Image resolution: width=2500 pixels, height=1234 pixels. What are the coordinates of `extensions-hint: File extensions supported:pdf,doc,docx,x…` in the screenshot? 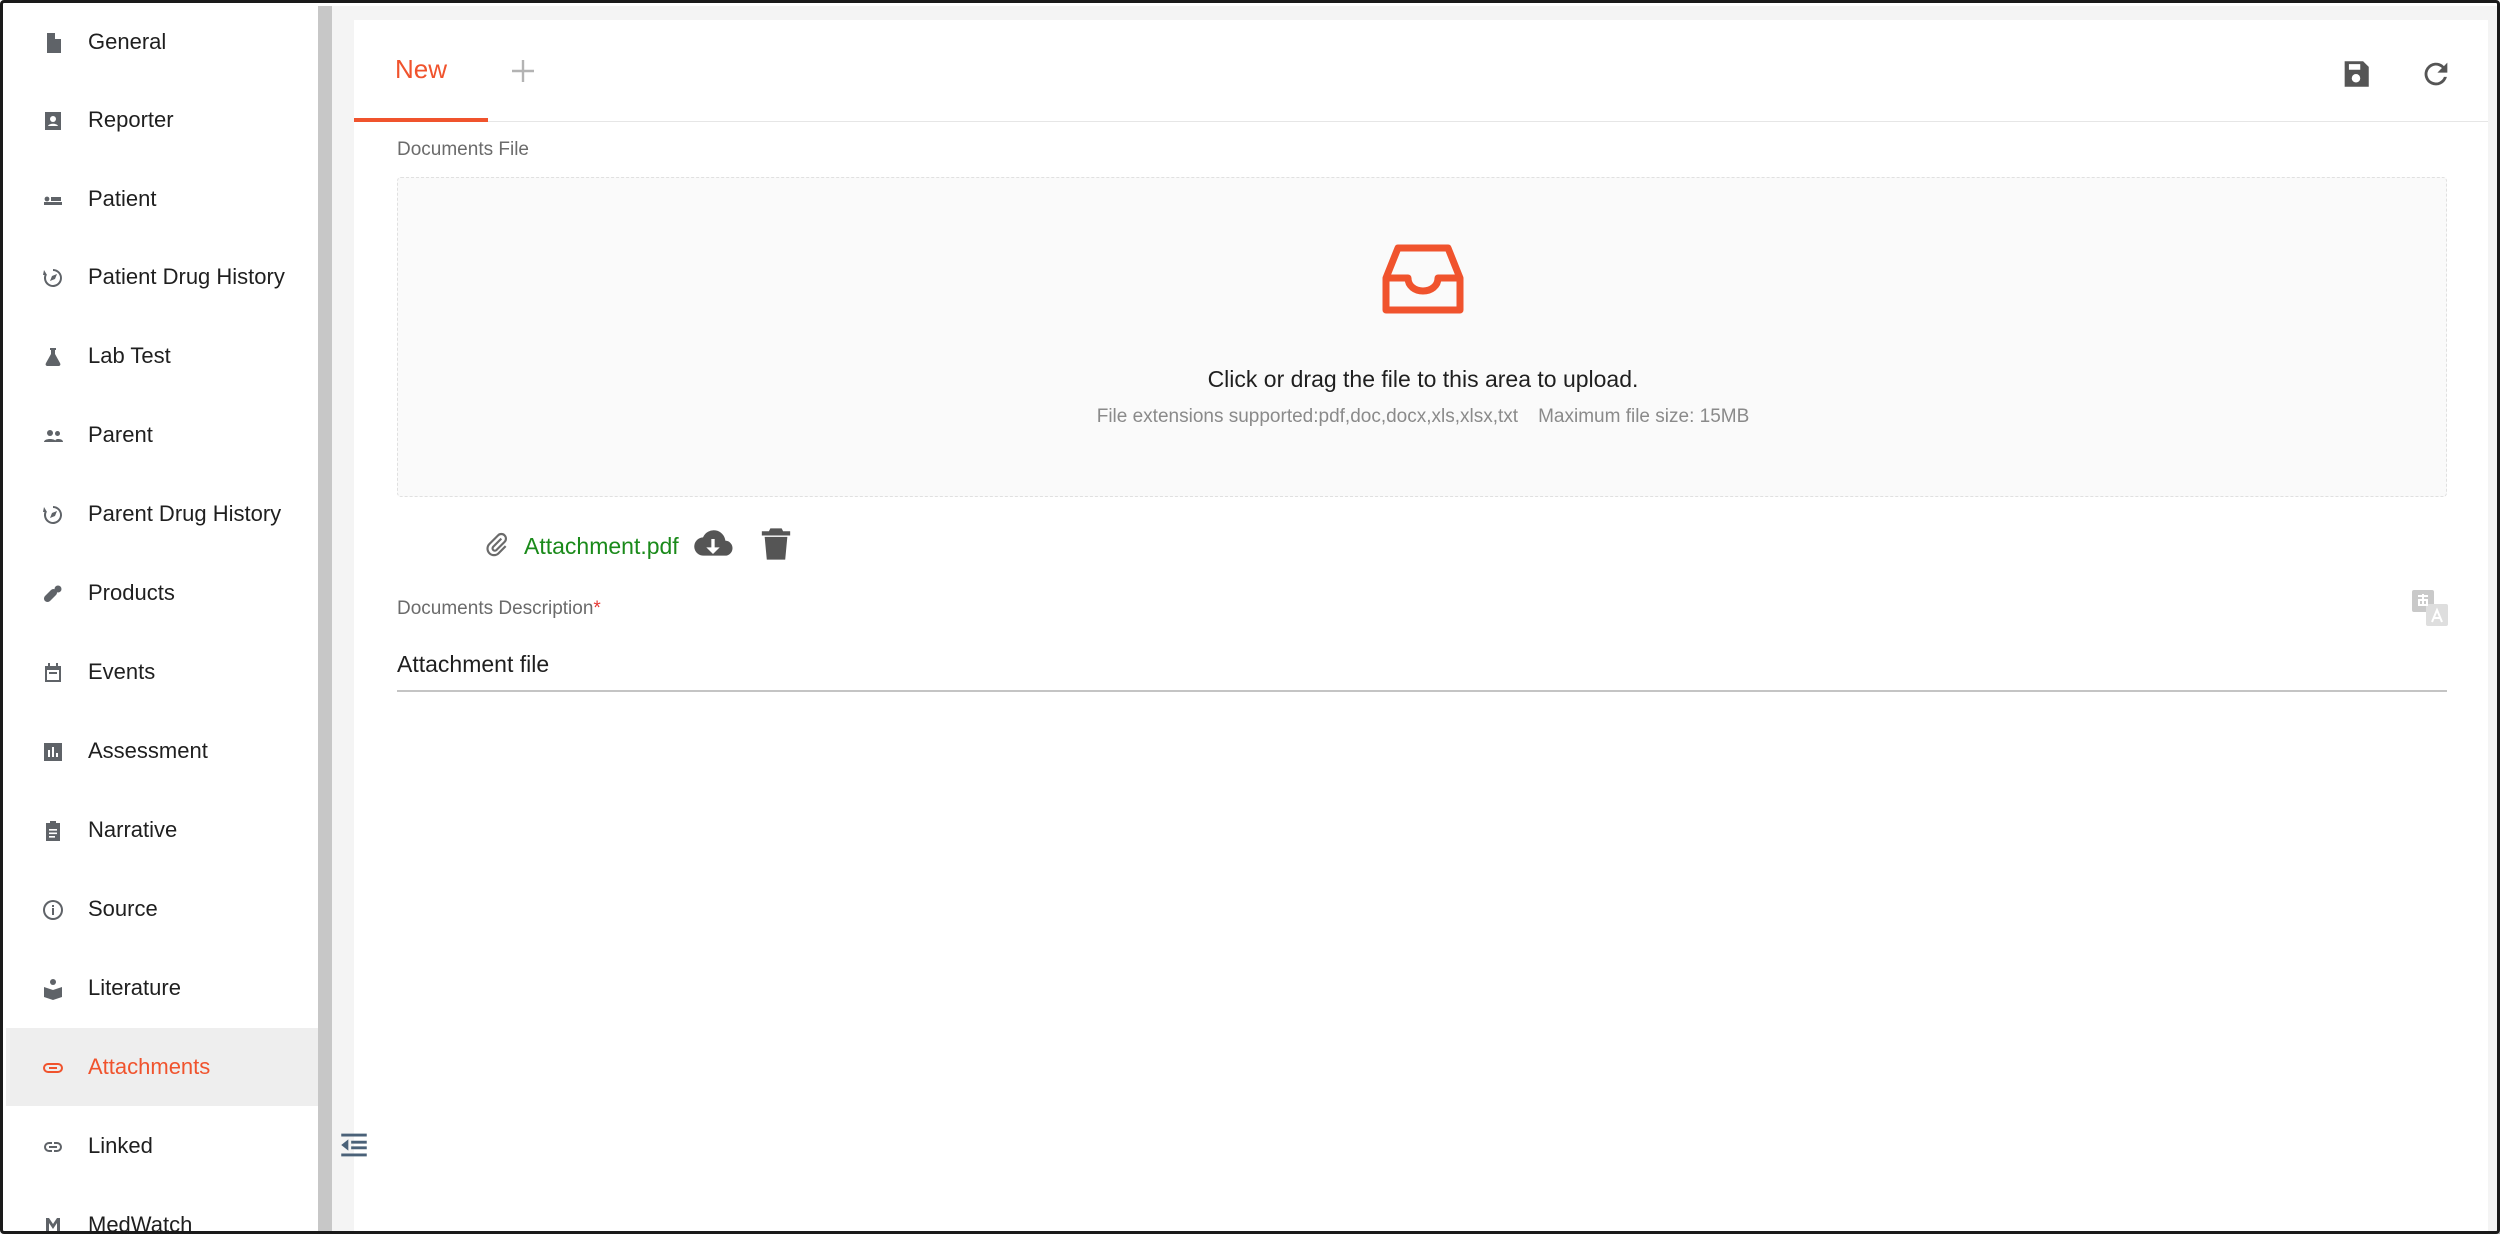 It's located at (1307, 416).